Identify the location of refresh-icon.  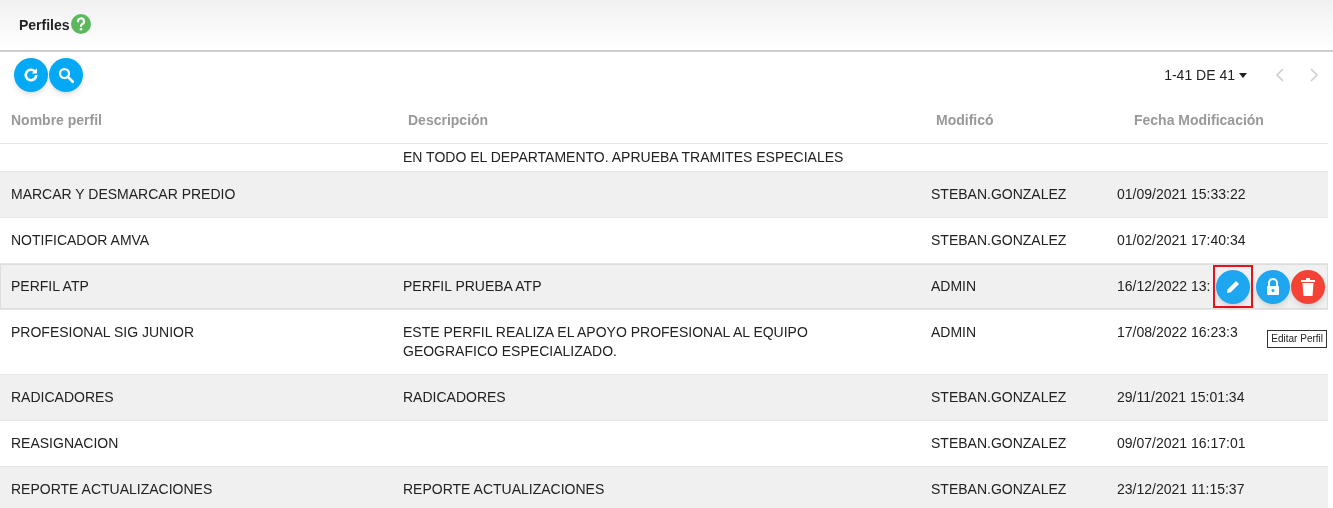
(31, 75).